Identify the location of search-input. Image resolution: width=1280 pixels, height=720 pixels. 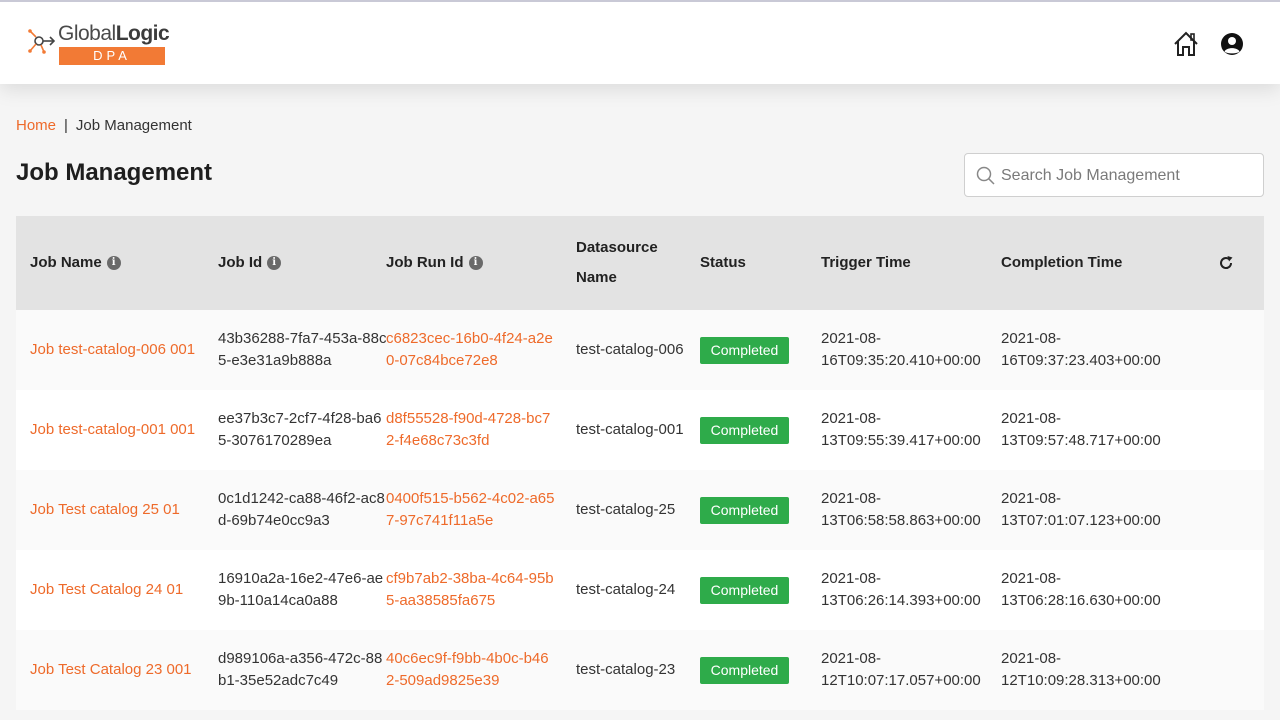
(1126, 176).